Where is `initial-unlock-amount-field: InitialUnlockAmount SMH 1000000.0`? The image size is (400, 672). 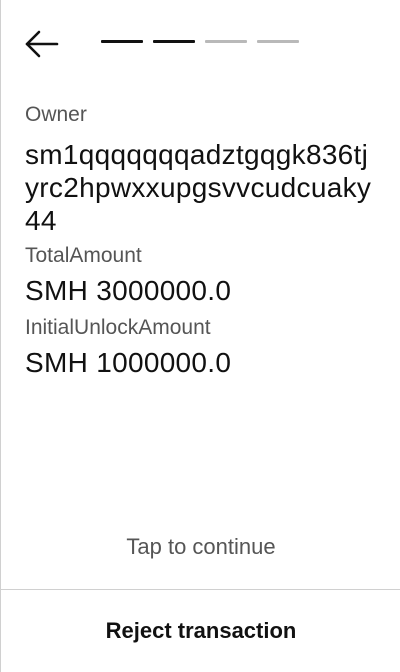 initial-unlock-amount-field: InitialUnlockAmount SMH 1000000.0 is located at coordinates (201, 347).